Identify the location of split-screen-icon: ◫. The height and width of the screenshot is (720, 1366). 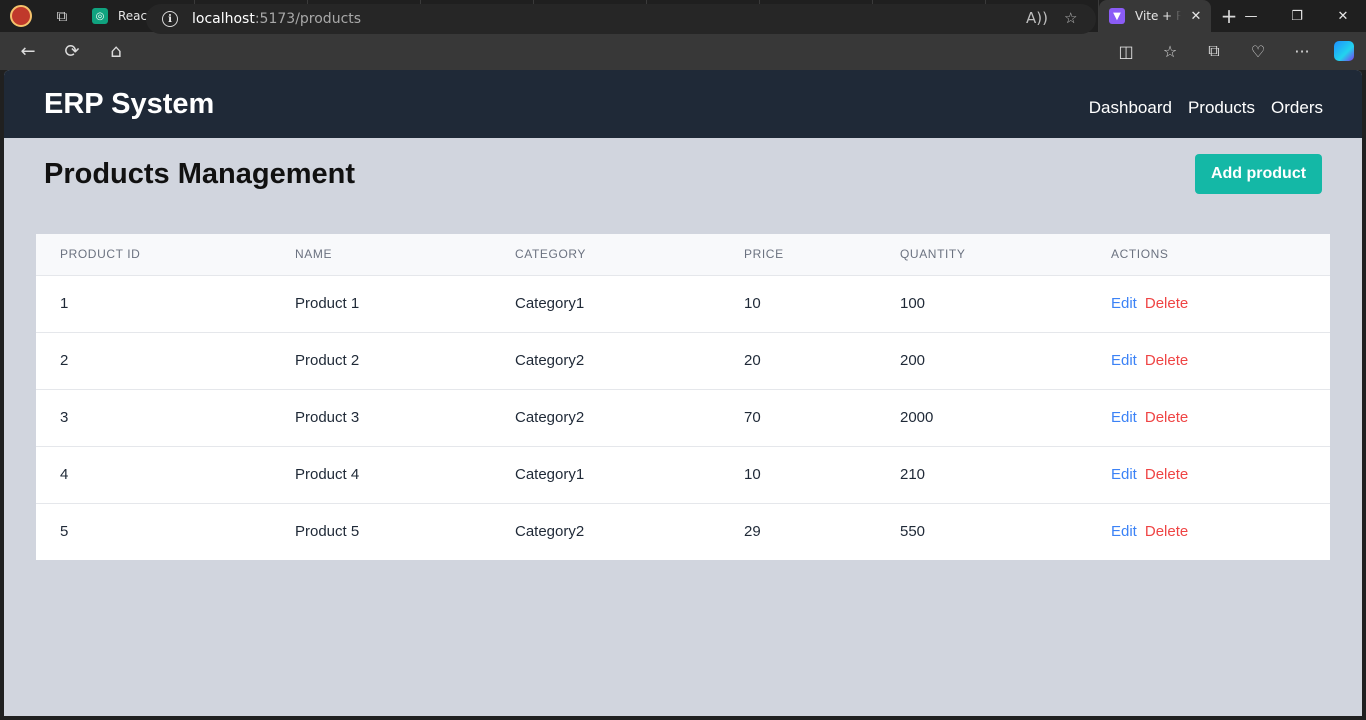
(1126, 51).